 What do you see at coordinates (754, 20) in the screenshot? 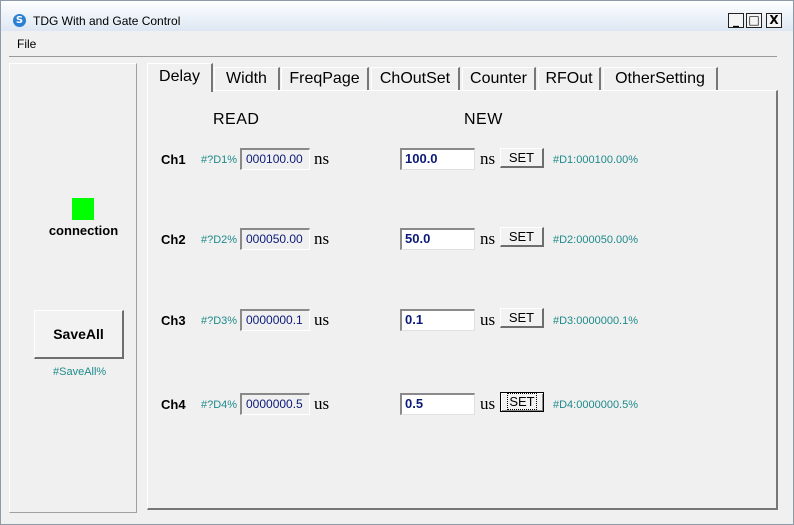
I see `maximize-button: □` at bounding box center [754, 20].